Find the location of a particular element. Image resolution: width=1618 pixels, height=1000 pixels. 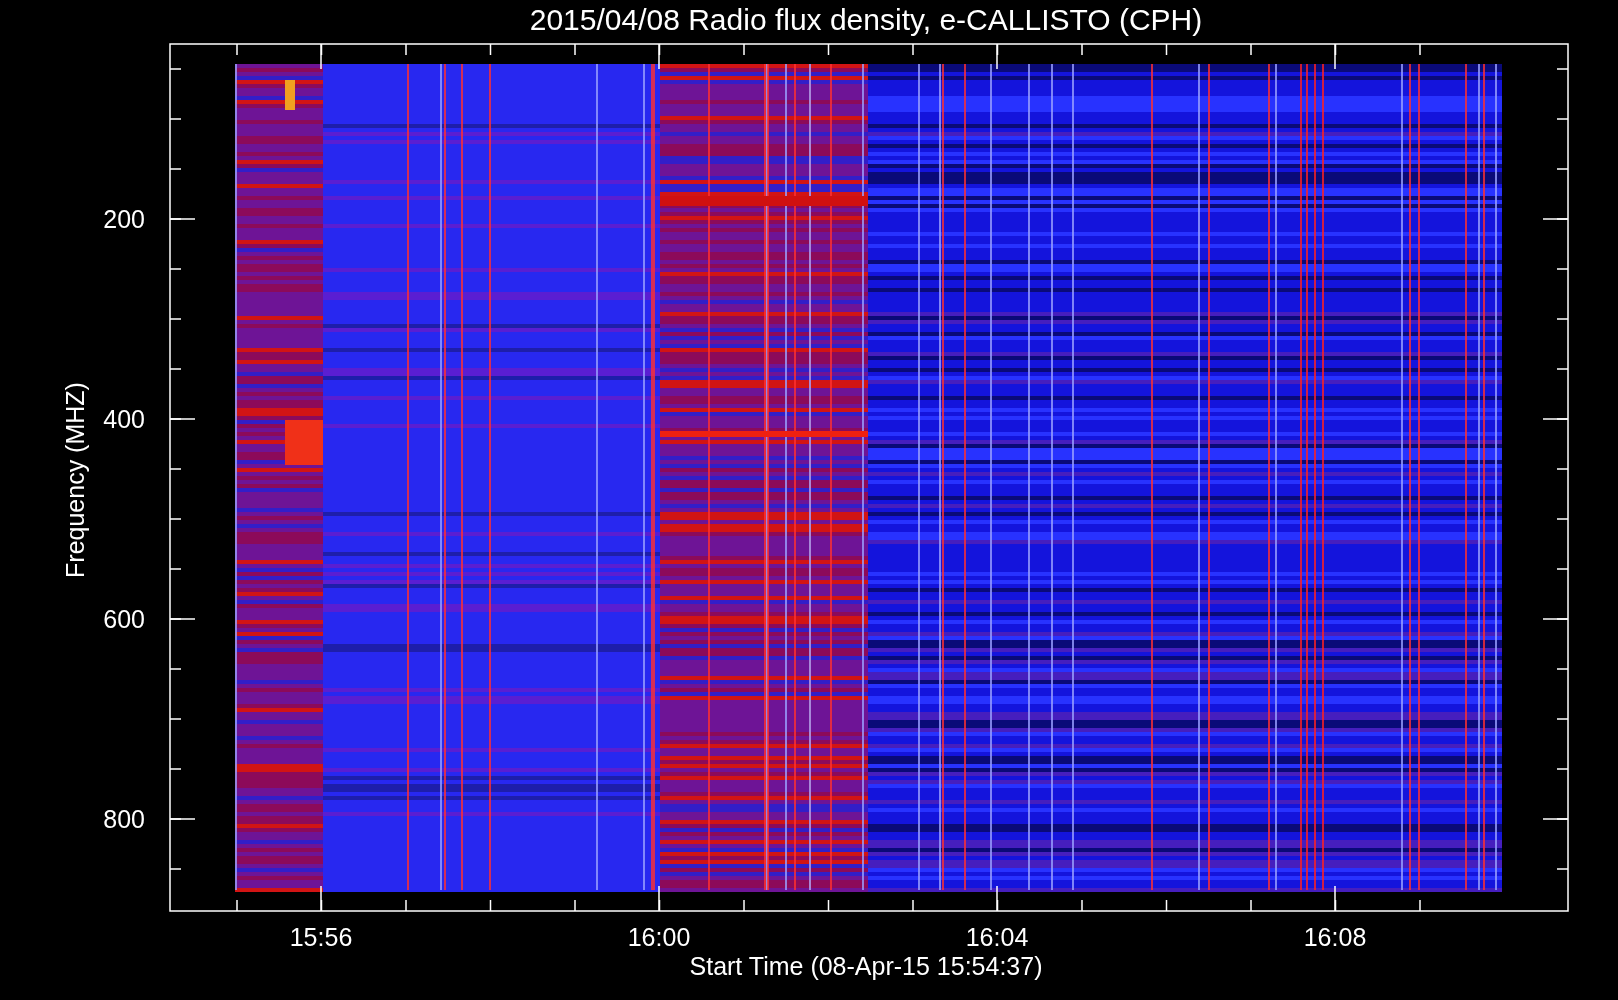

x-tick-label: 16:04 is located at coordinates (997, 937).